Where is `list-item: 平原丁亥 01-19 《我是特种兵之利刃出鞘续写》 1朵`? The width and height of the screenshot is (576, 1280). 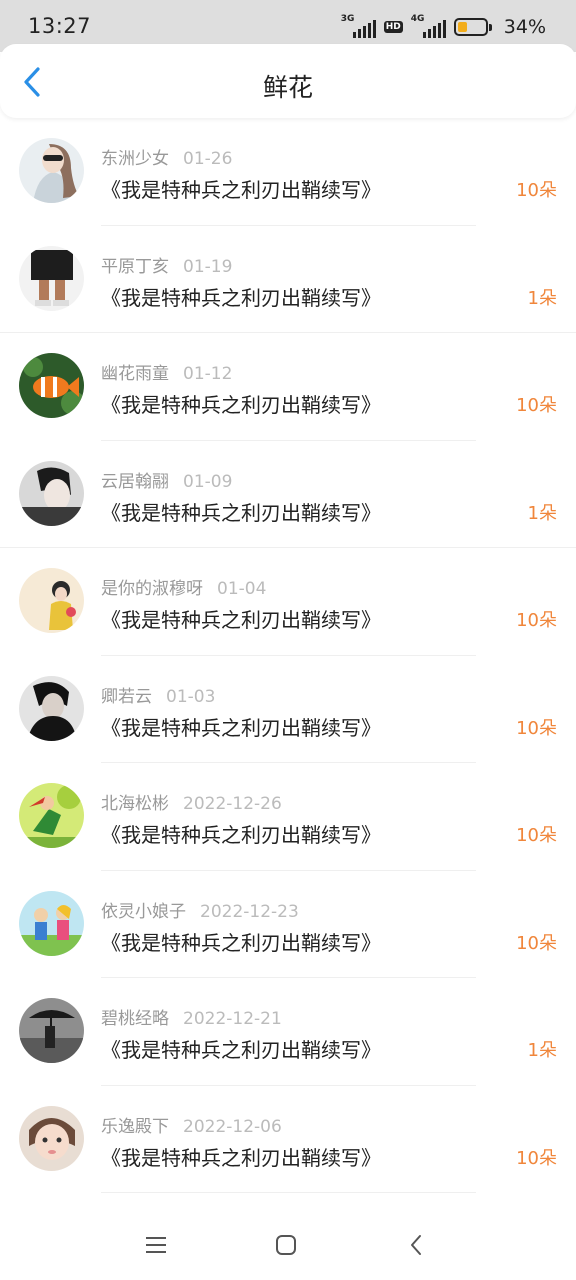
list-item: 平原丁亥 01-19 《我是特种兵之利刃出鞘续写》 1朵 is located at coordinates (288, 279).